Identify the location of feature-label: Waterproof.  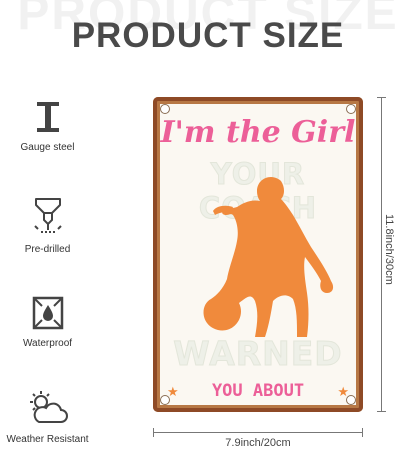
(47, 343).